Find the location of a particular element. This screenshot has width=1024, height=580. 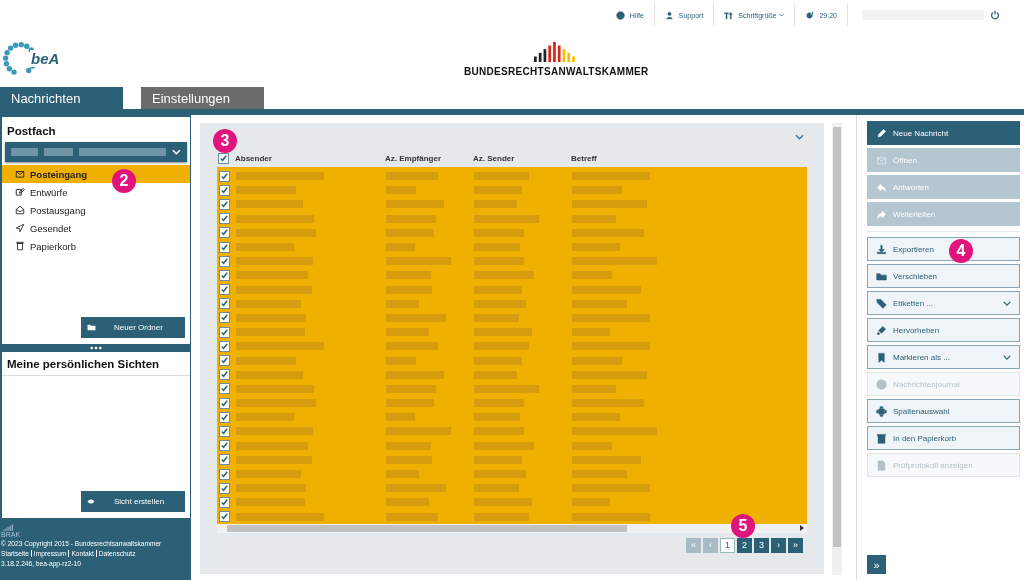

new-folder-button: Neuer Ordner is located at coordinates (133, 327).